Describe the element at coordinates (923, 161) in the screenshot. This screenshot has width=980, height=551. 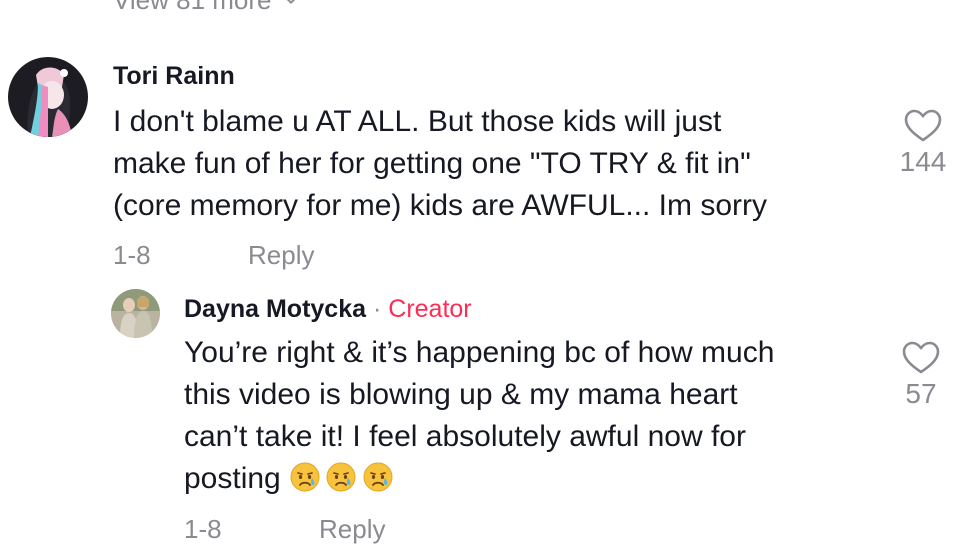
I see `like-count: 144` at that location.